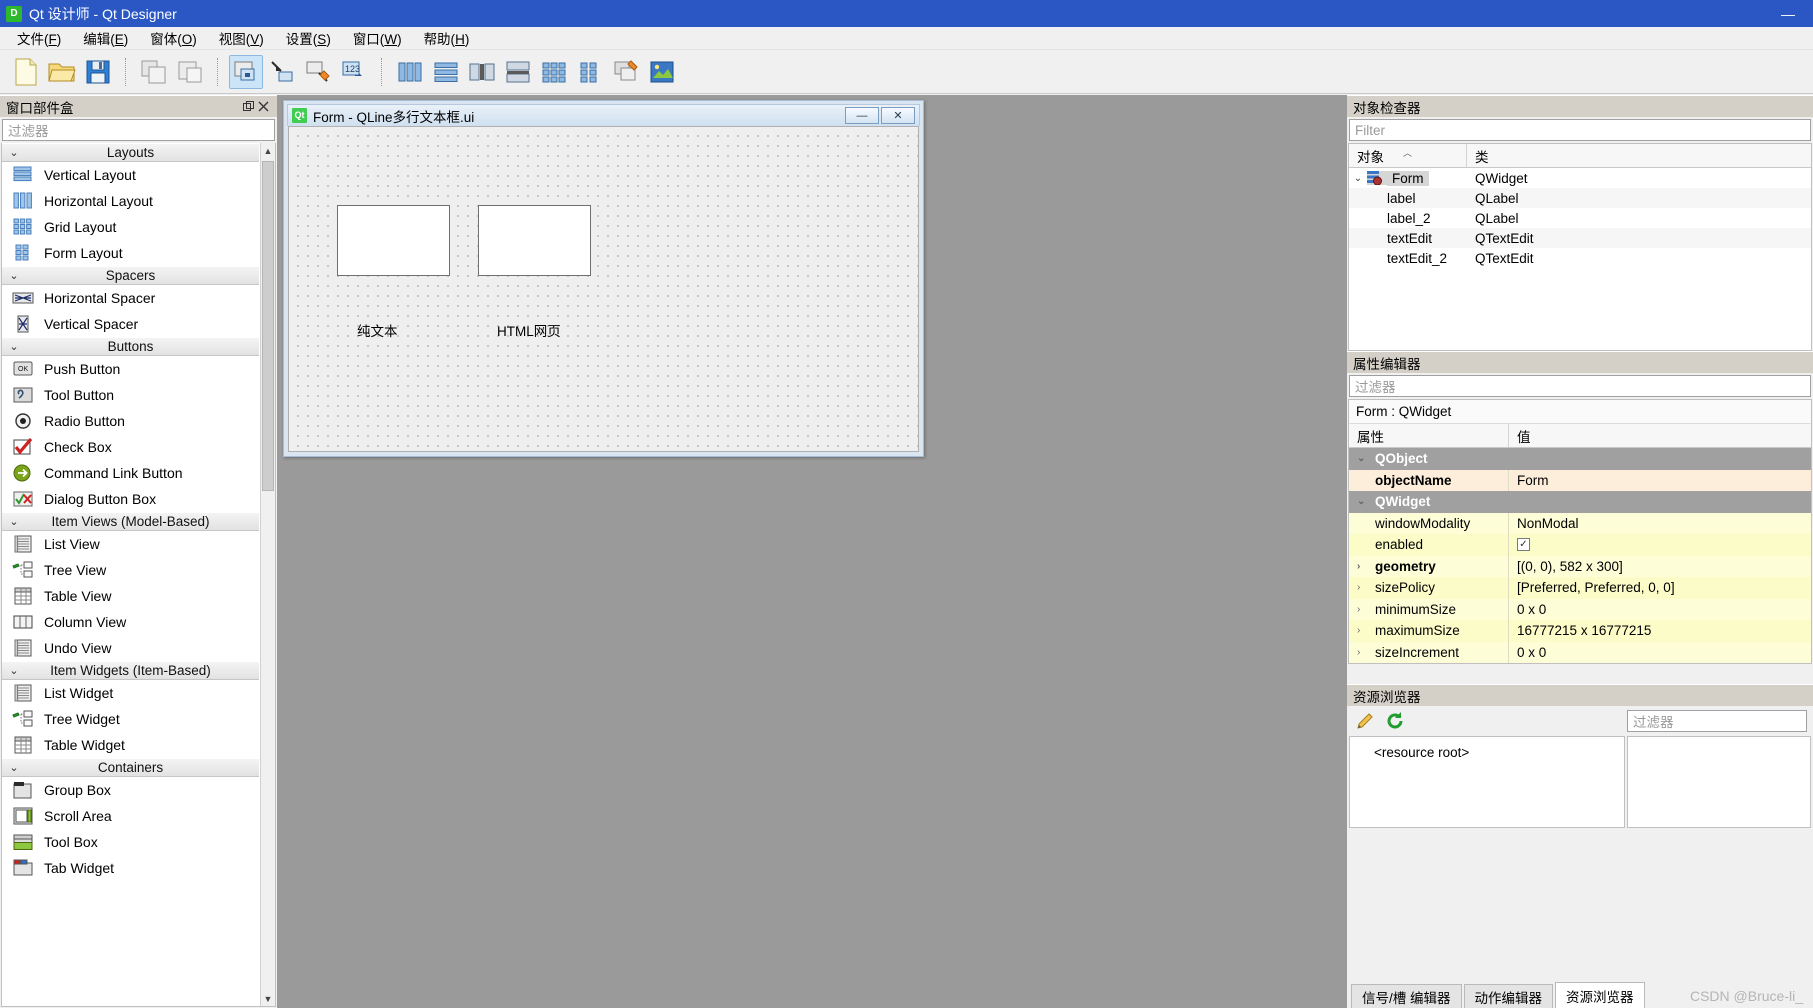 The height and width of the screenshot is (1008, 1813). Describe the element at coordinates (590, 72) in the screenshot. I see `layout-form-button` at that location.